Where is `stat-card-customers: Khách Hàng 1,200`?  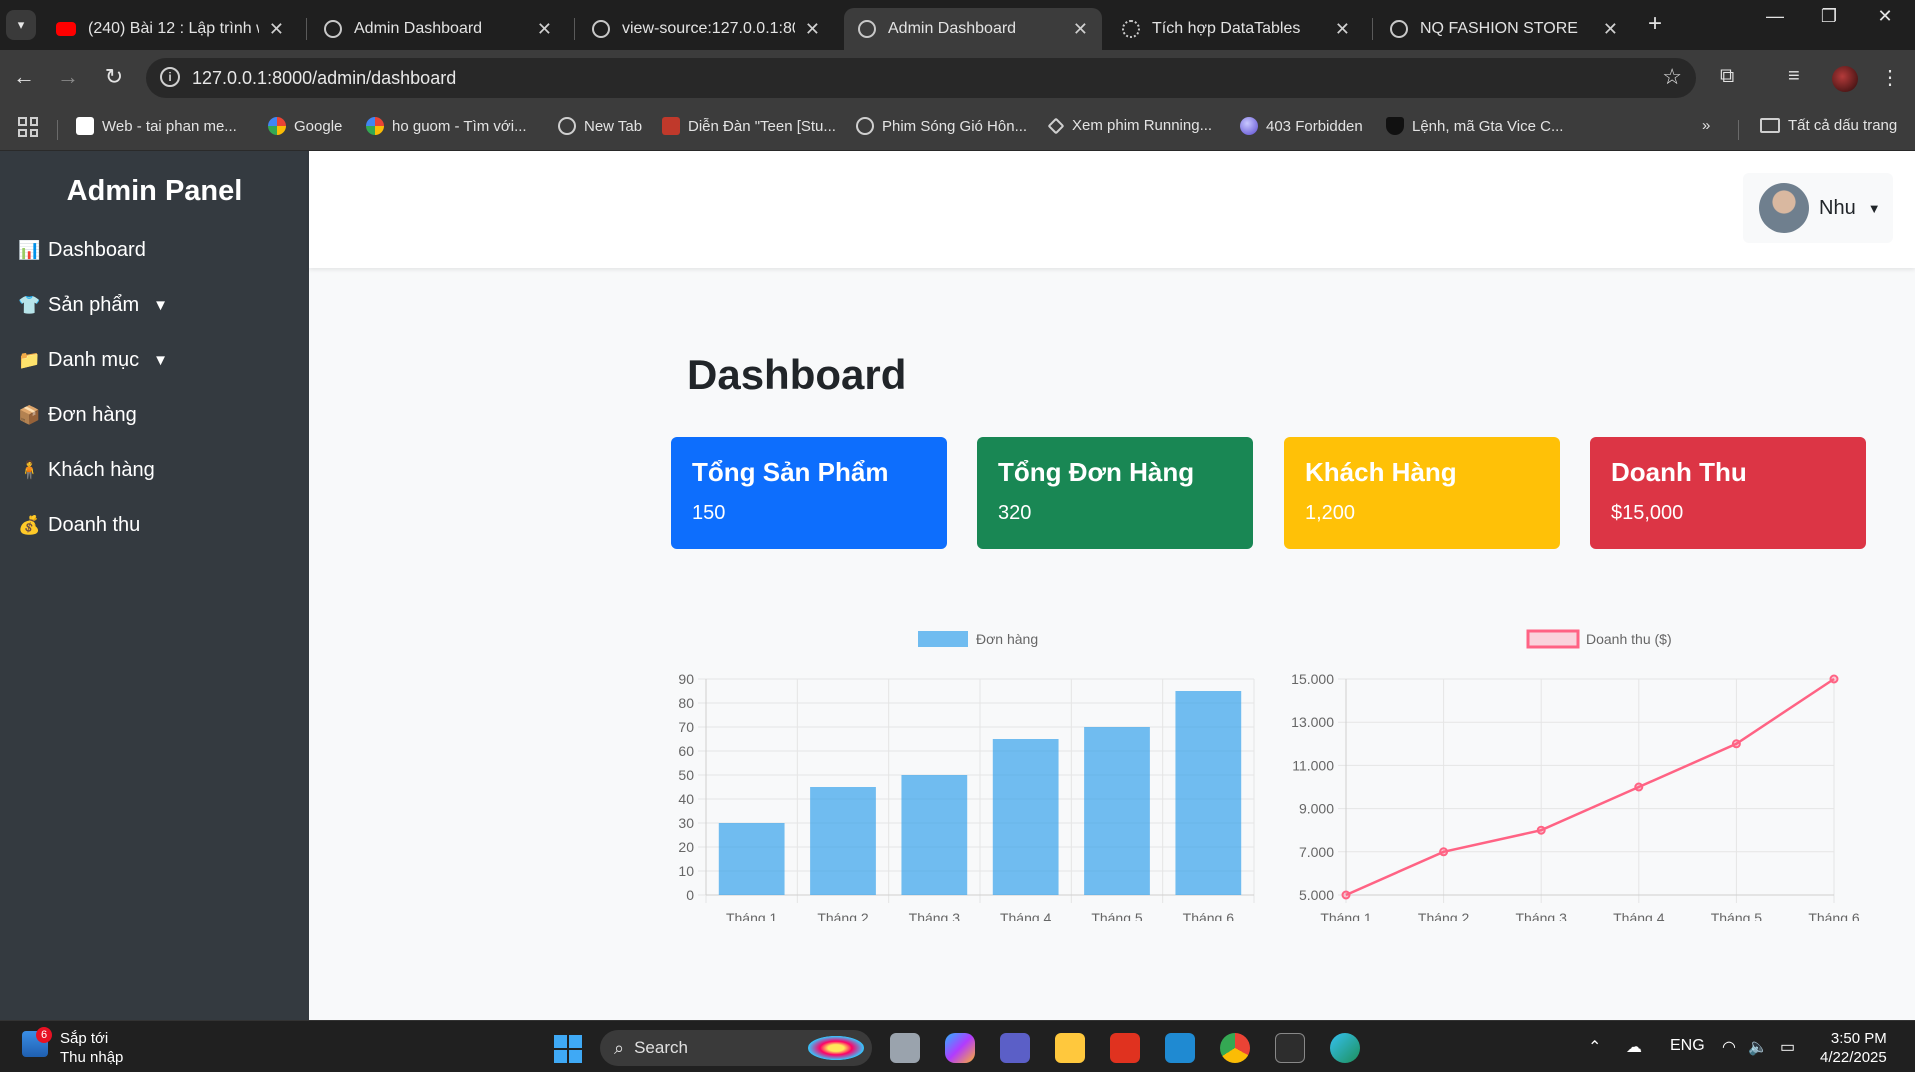
stat-card-customers: Khách Hàng 1,200 is located at coordinates (1422, 493).